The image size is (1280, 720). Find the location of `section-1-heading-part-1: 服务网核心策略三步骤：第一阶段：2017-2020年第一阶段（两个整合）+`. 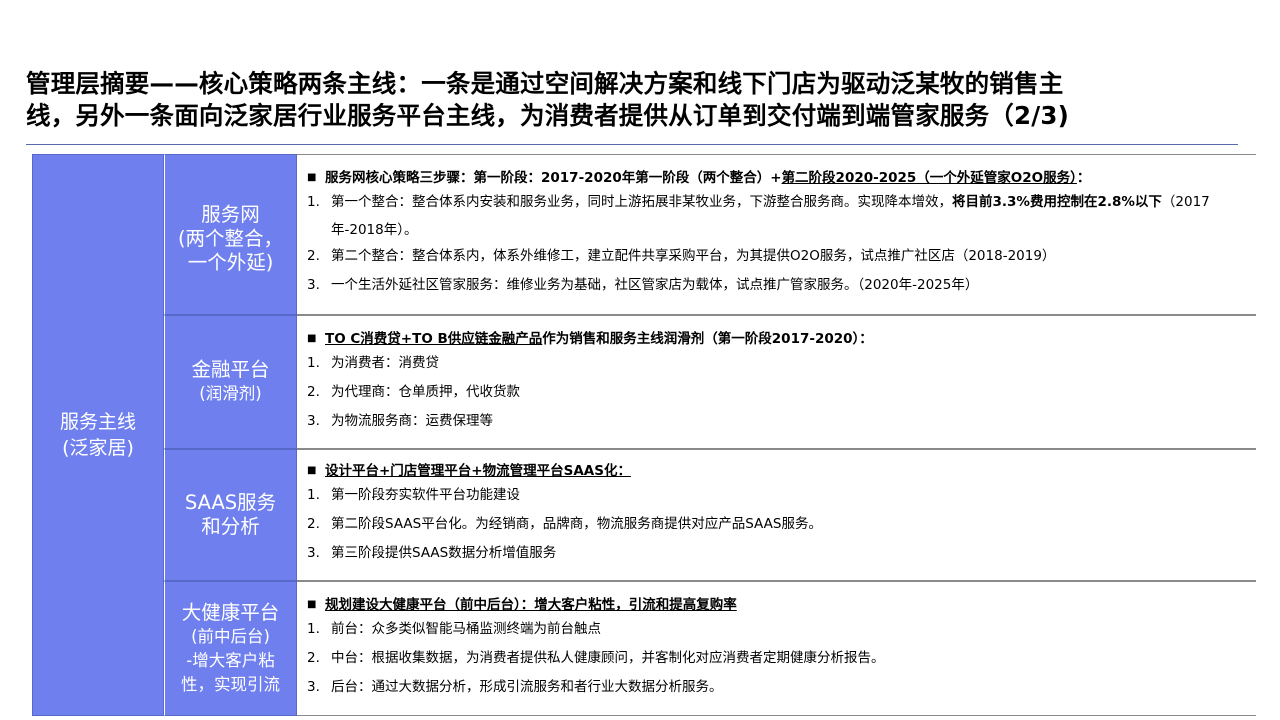

section-1-heading-part-1: 服务网核心策略三步骤：第一阶段：2017-2020年第一阶段（两个整合）+ is located at coordinates (553, 178).